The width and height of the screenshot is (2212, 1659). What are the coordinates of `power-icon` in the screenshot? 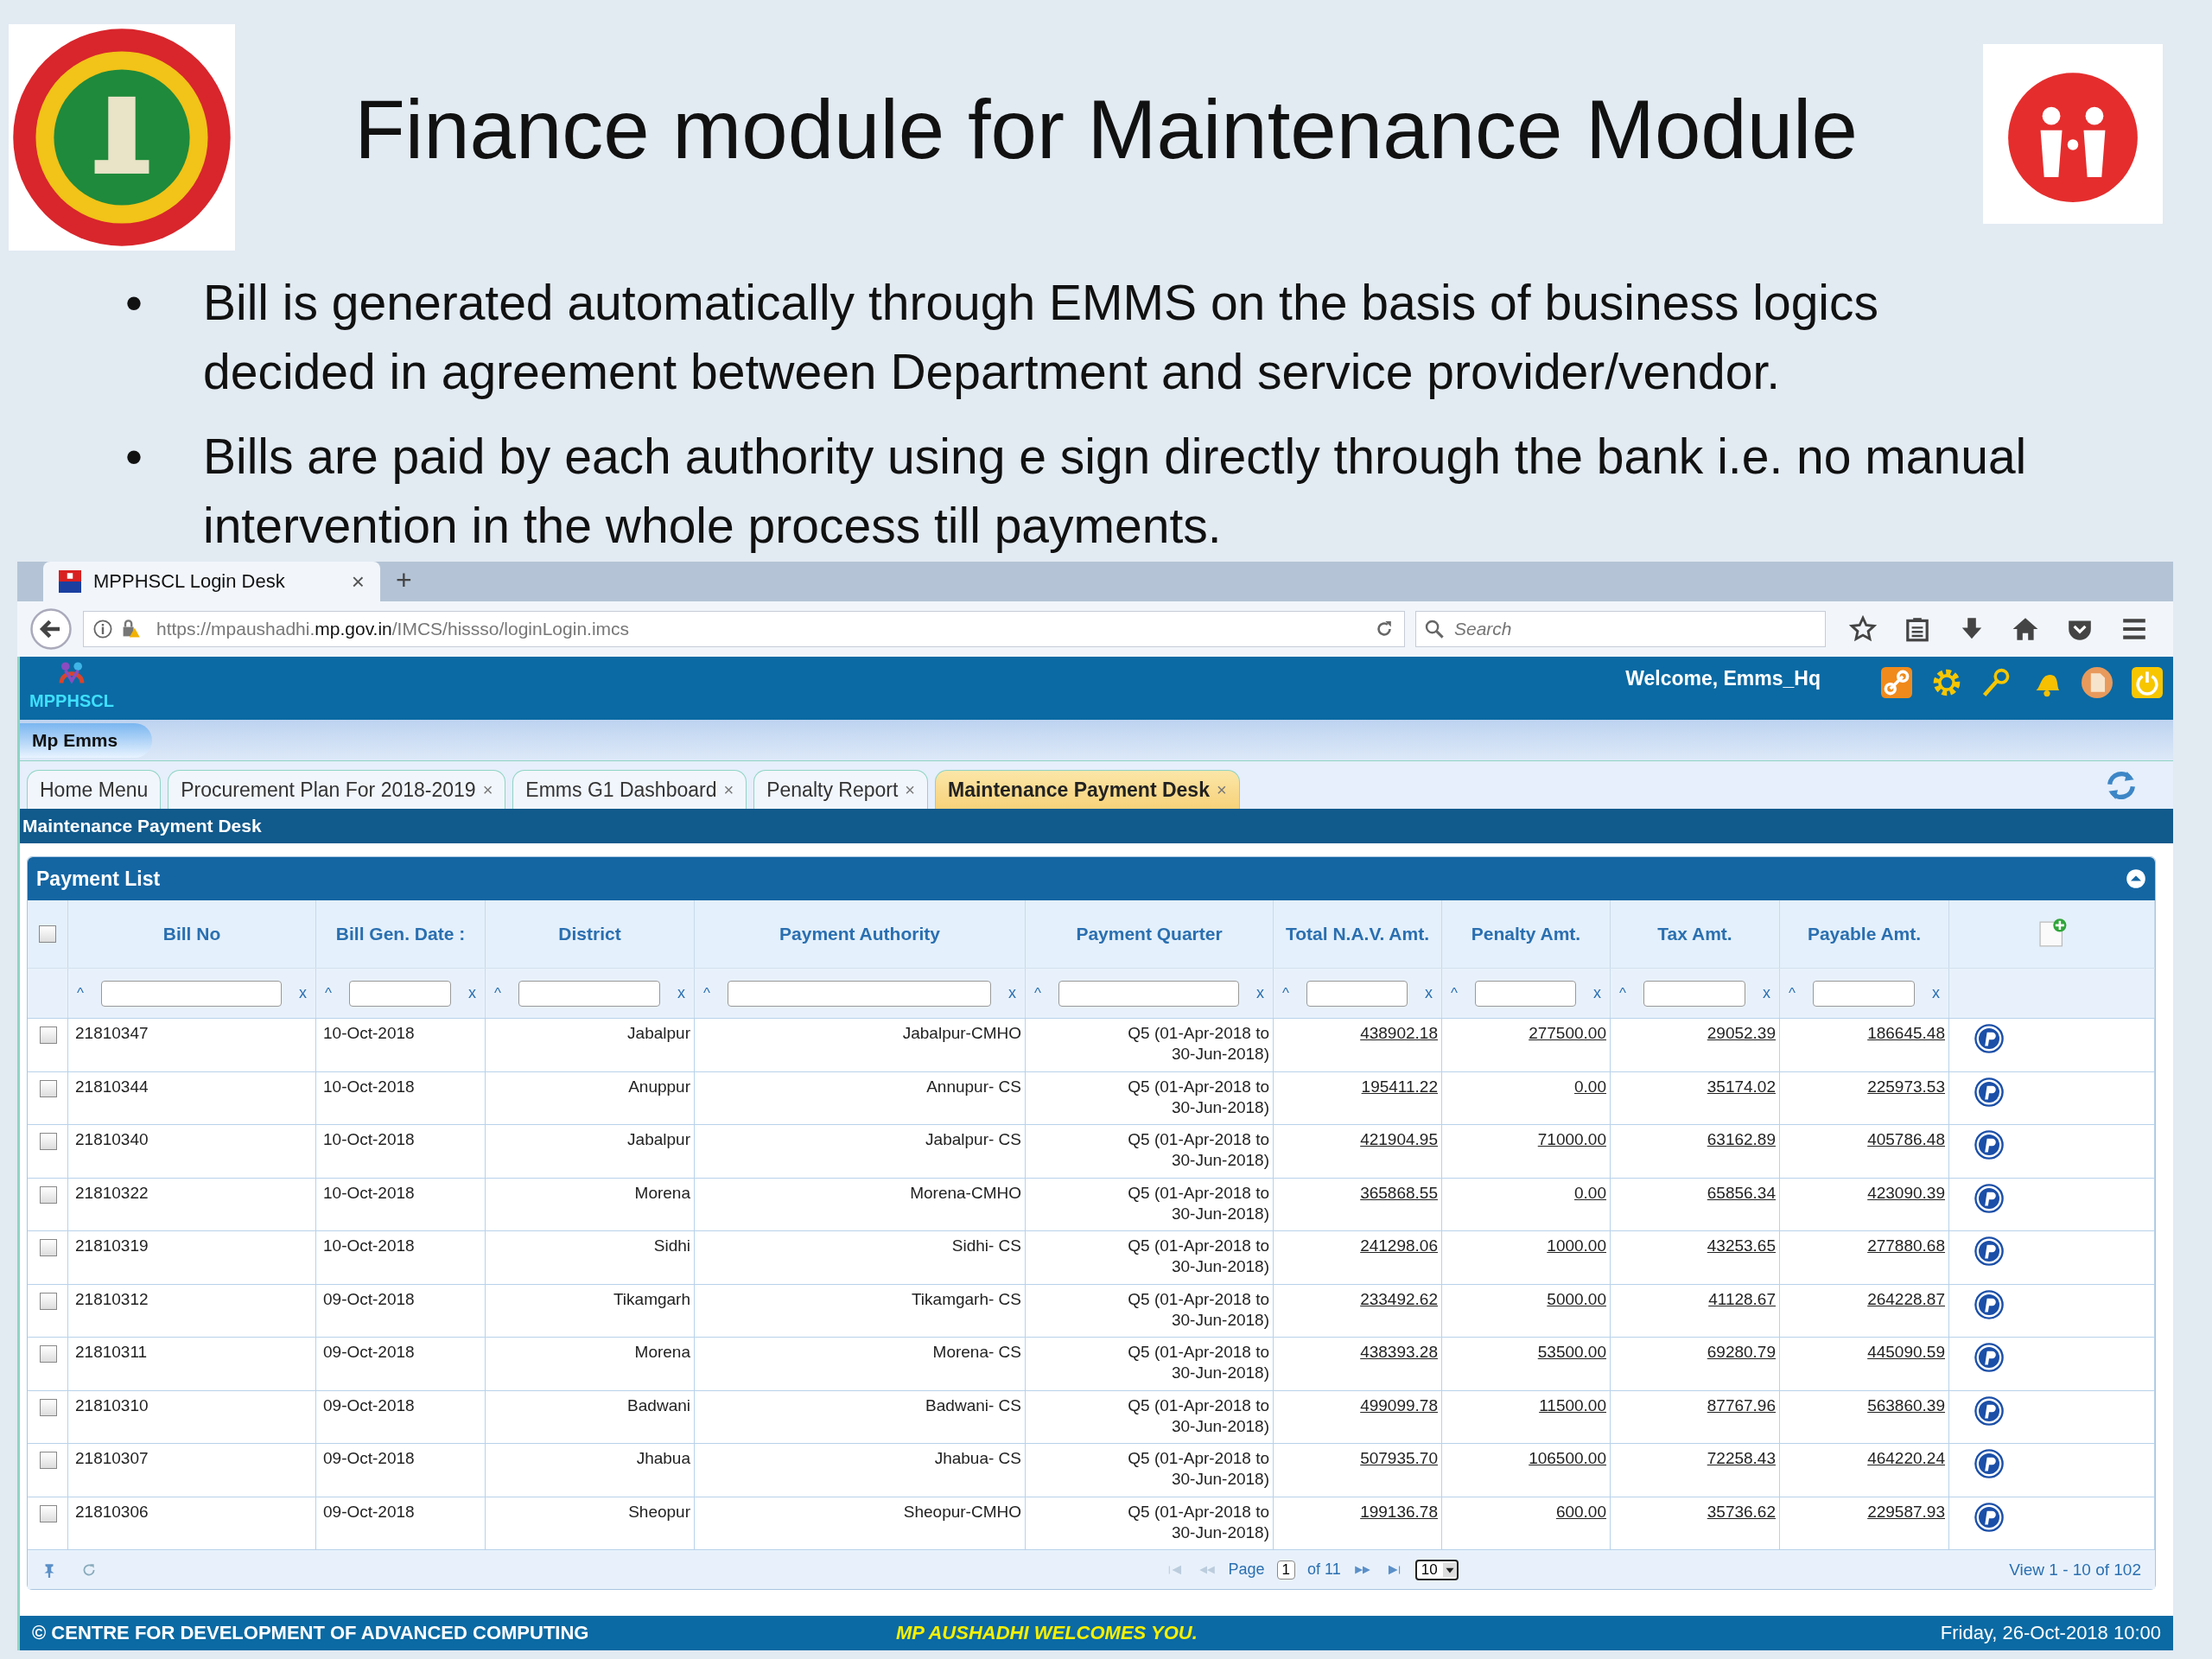 It's located at (2147, 682).